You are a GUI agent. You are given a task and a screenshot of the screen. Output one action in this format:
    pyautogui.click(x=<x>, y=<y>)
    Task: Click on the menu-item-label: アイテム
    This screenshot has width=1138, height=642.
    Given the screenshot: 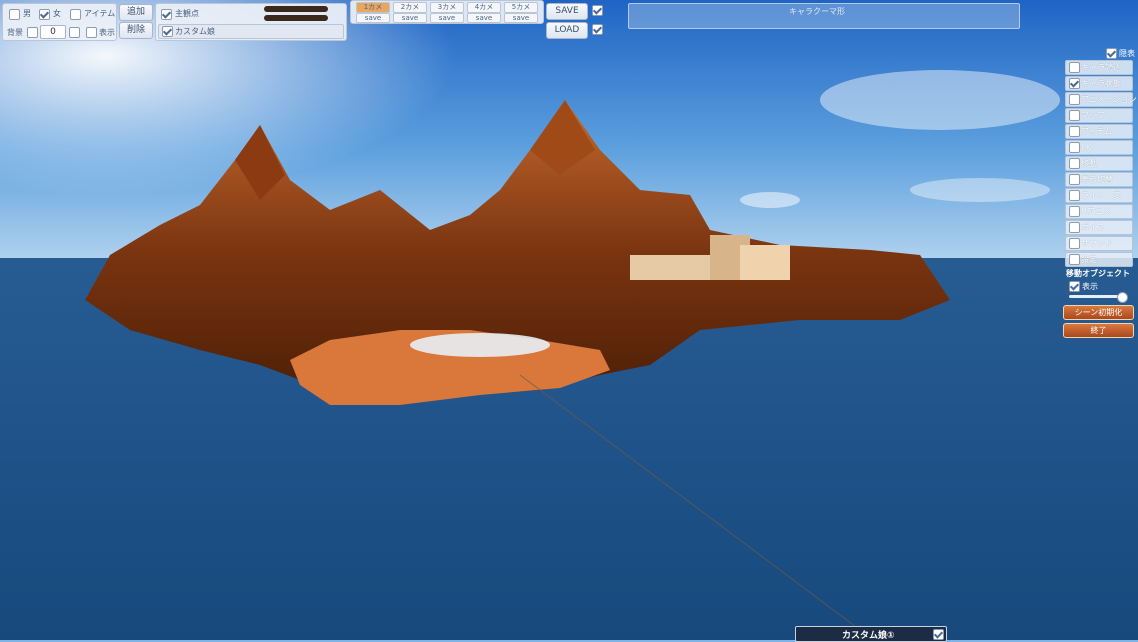 What is the action you would take?
    pyautogui.click(x=1097, y=131)
    